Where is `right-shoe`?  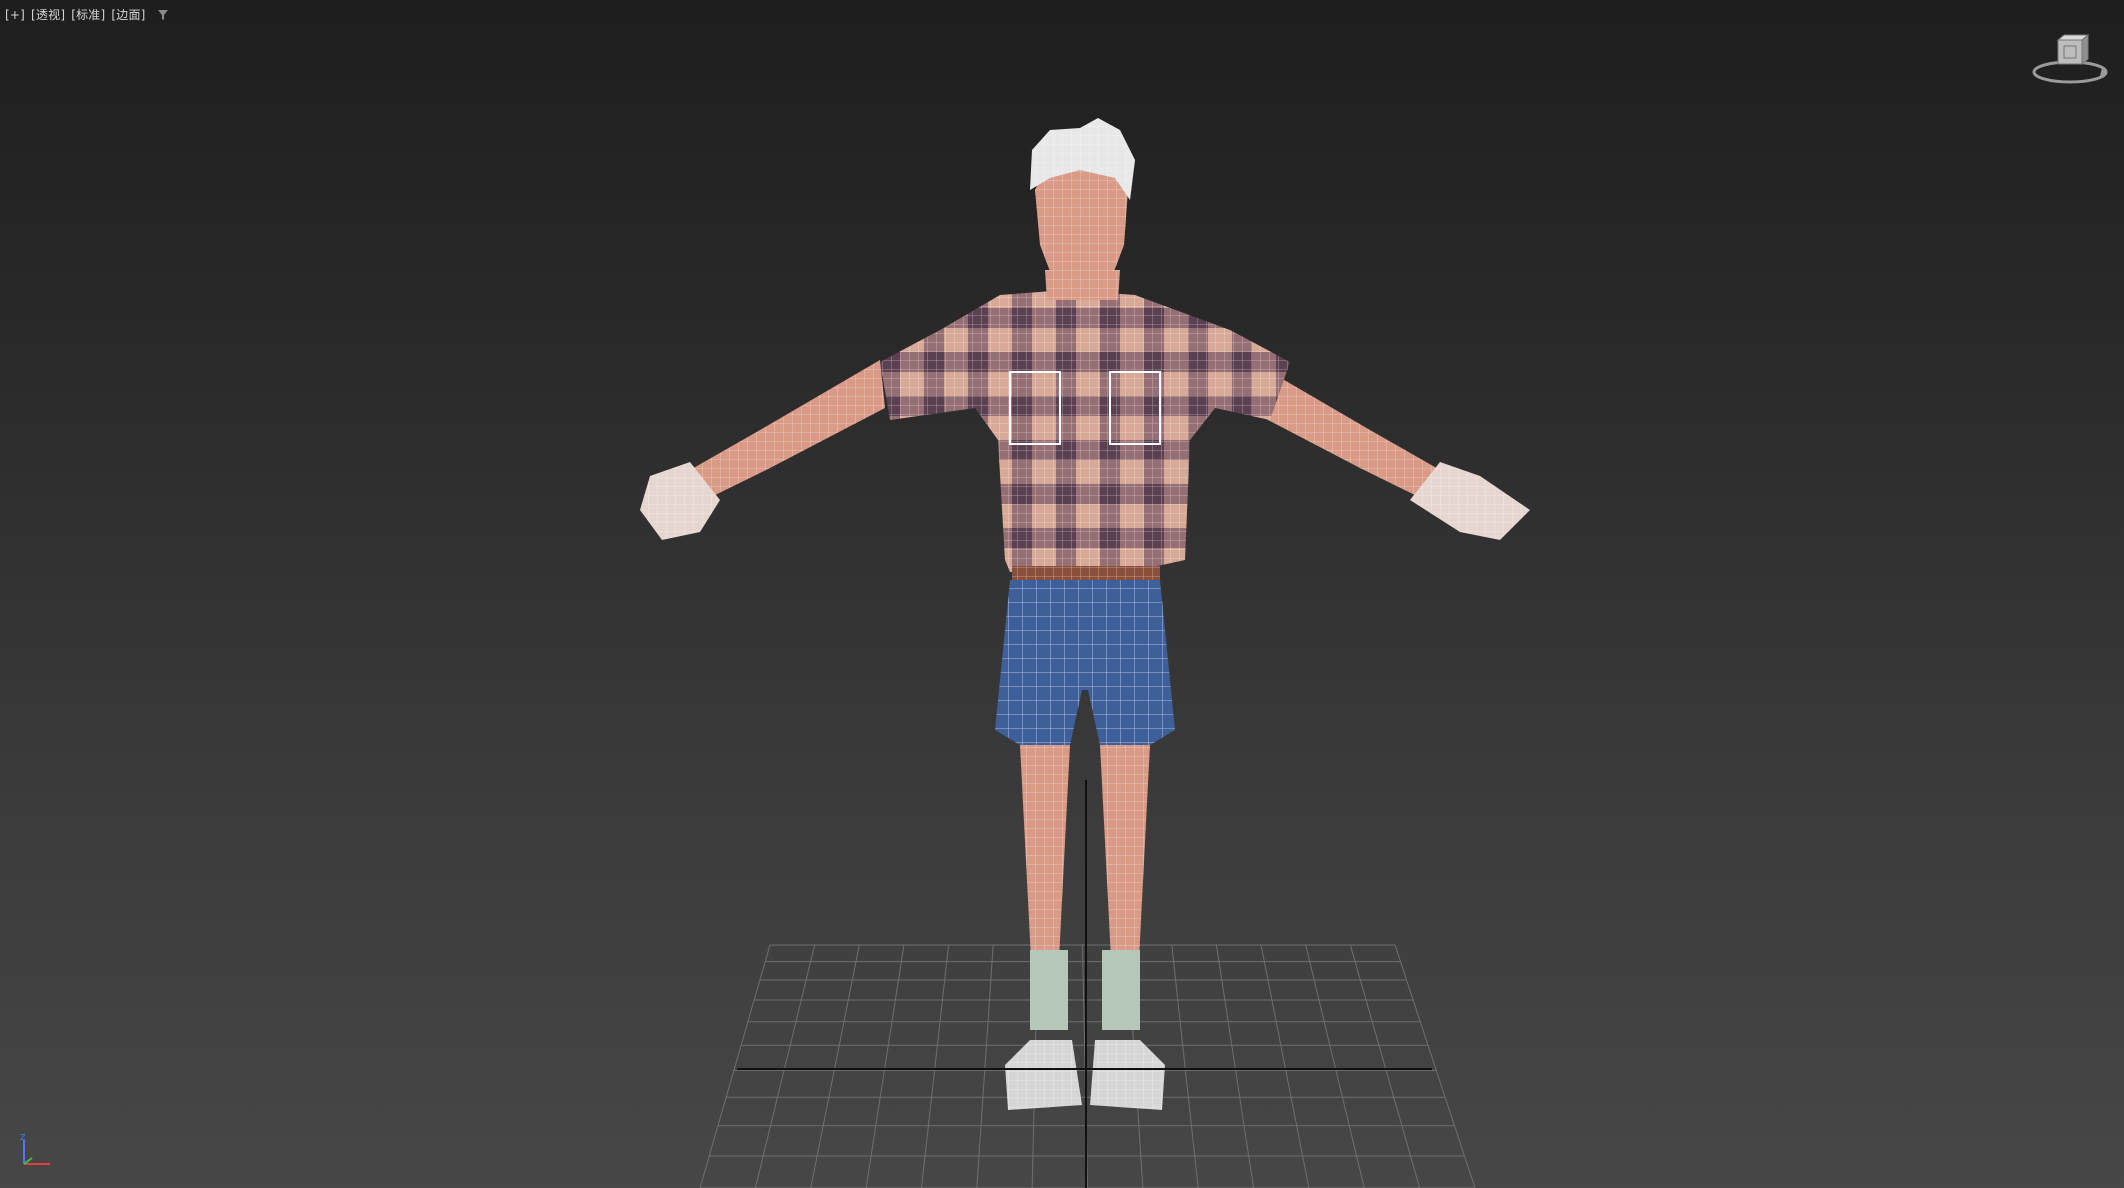
right-shoe is located at coordinates (1127, 1030).